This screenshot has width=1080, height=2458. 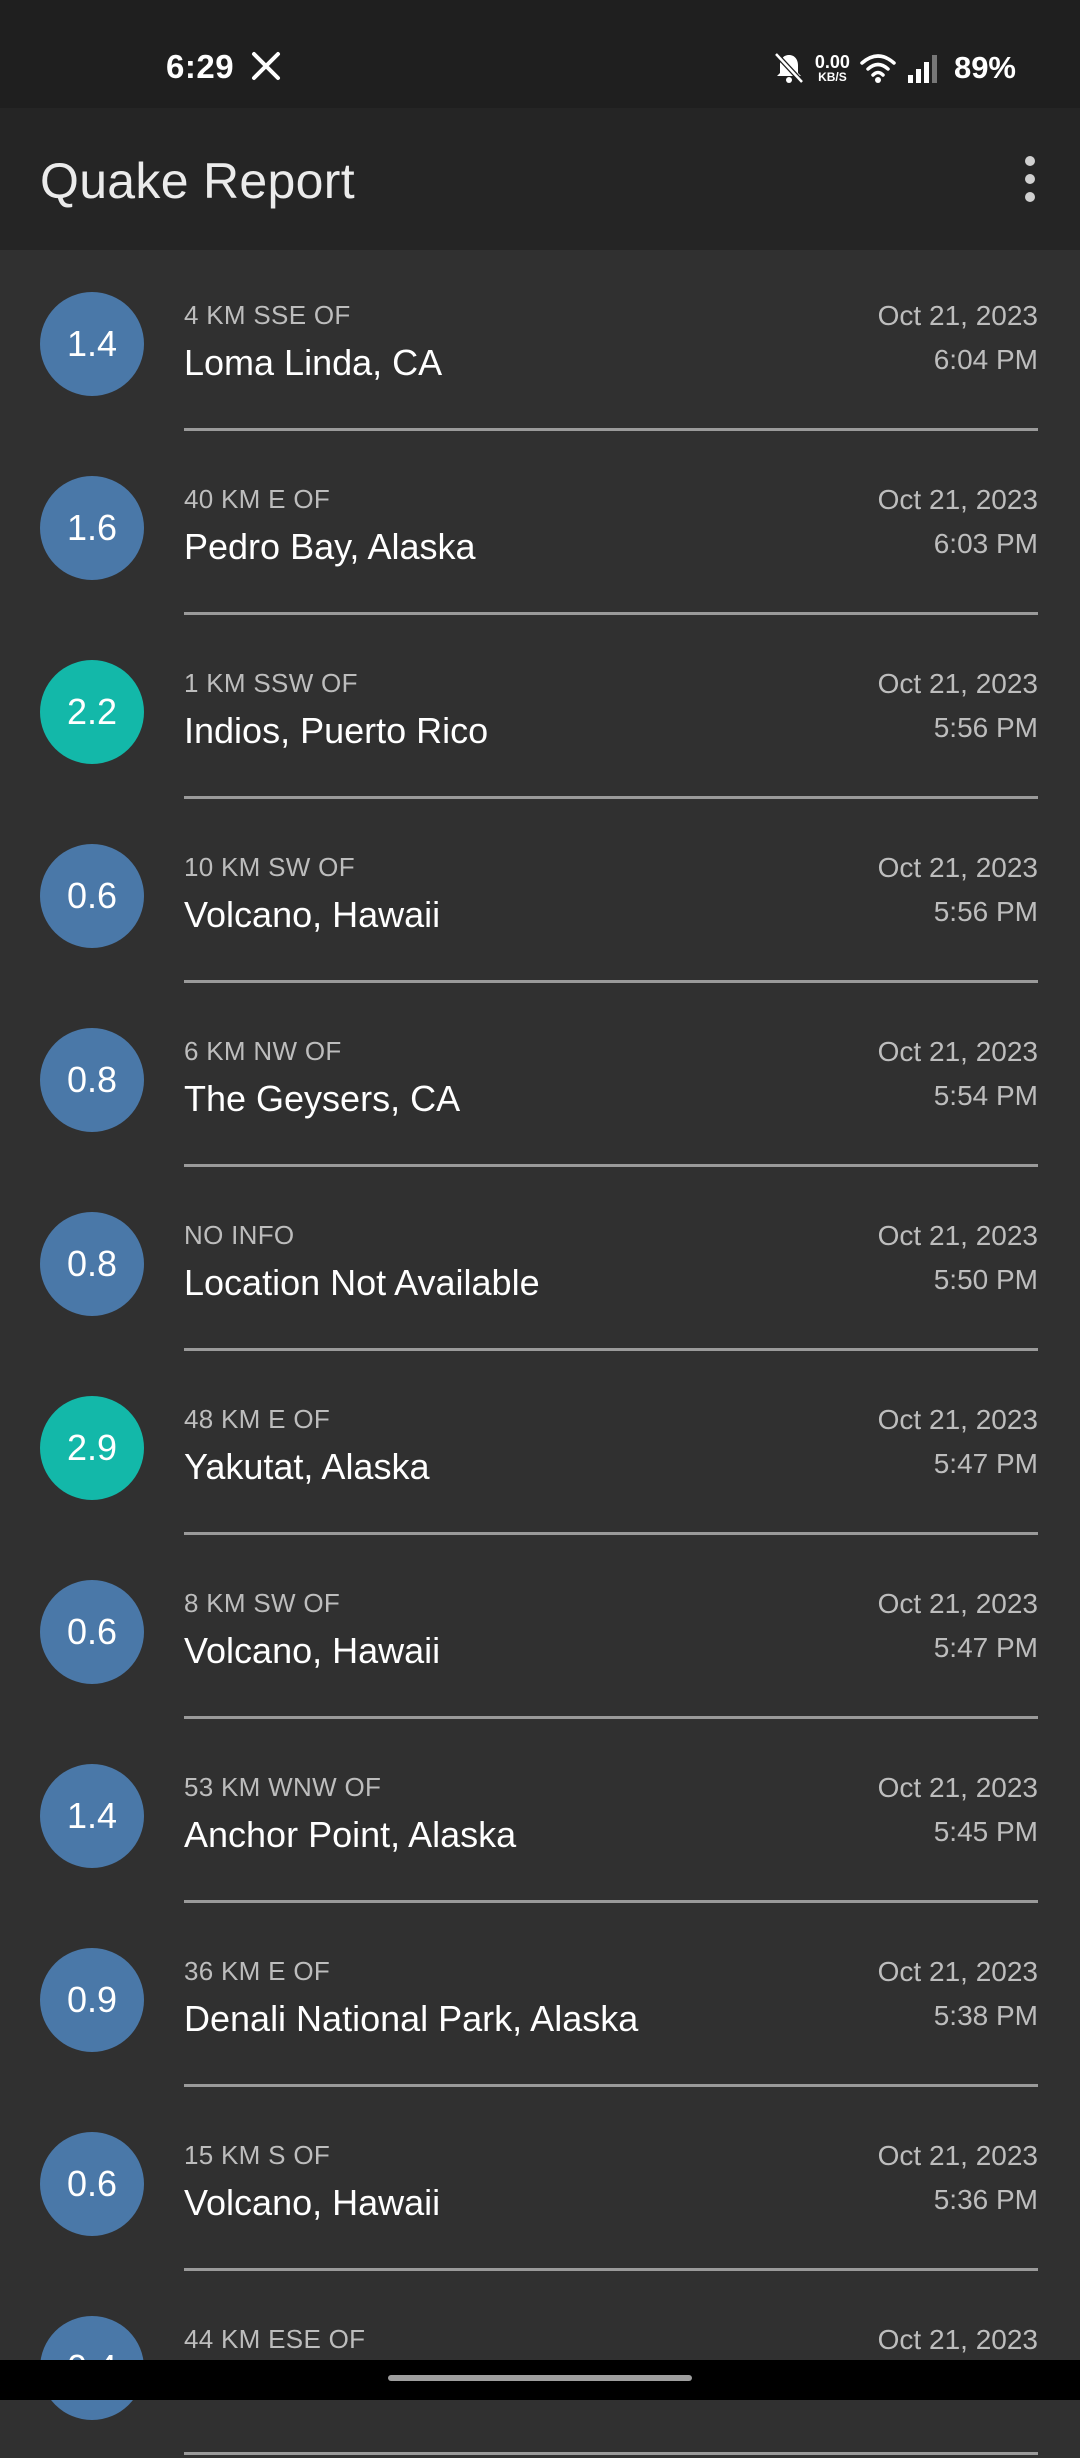 I want to click on status-icons: 0.00 KB/S 89%, so click(x=889, y=68).